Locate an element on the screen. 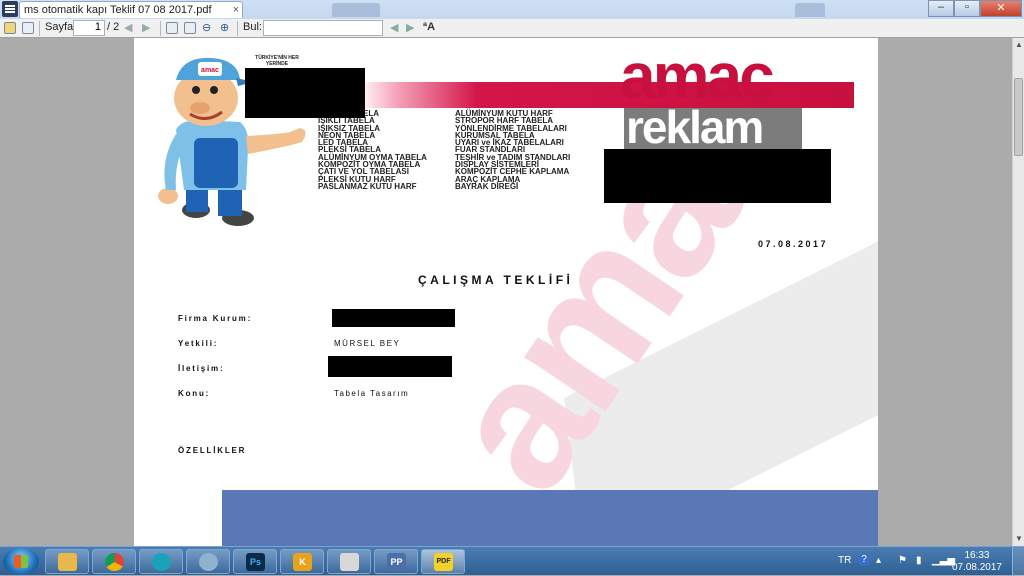  document-date: 07.08.2017 is located at coordinates (793, 244).